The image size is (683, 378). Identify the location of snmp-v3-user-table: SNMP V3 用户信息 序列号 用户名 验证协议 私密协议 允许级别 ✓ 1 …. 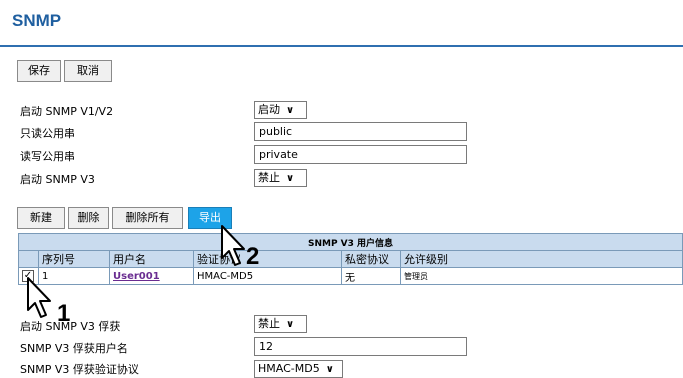
(350, 259).